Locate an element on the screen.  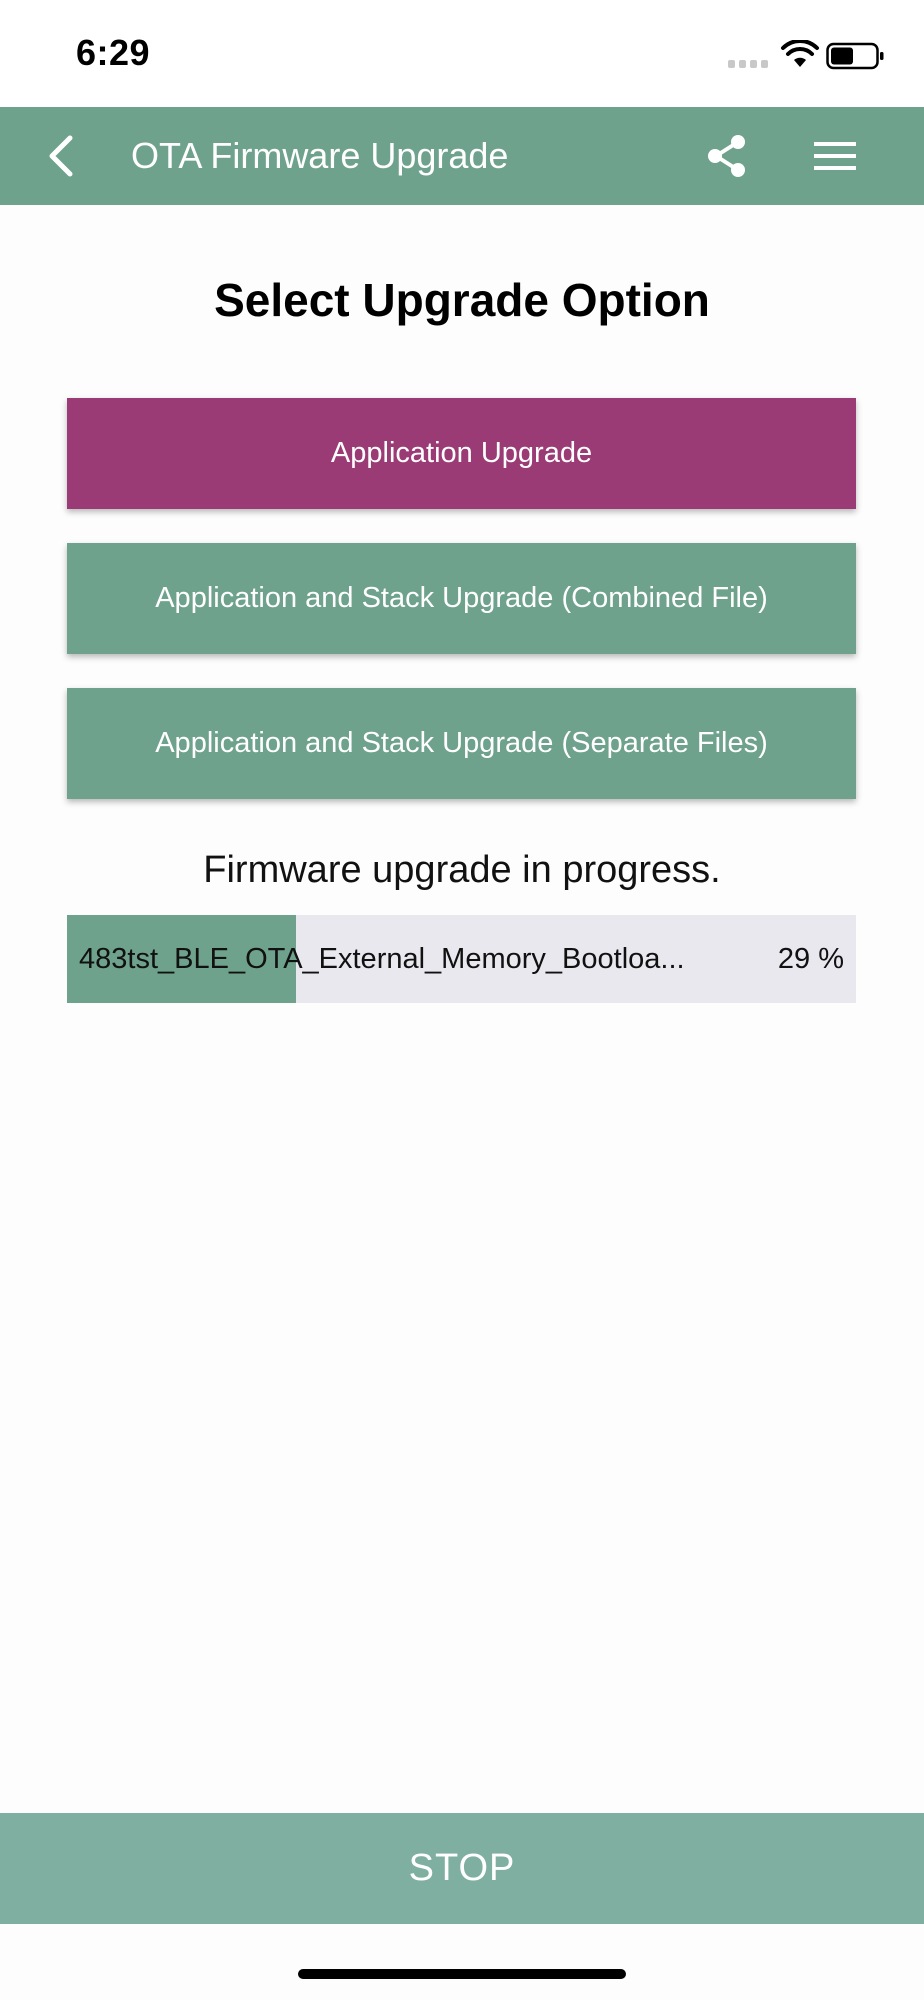
home-indicator is located at coordinates (462, 1974).